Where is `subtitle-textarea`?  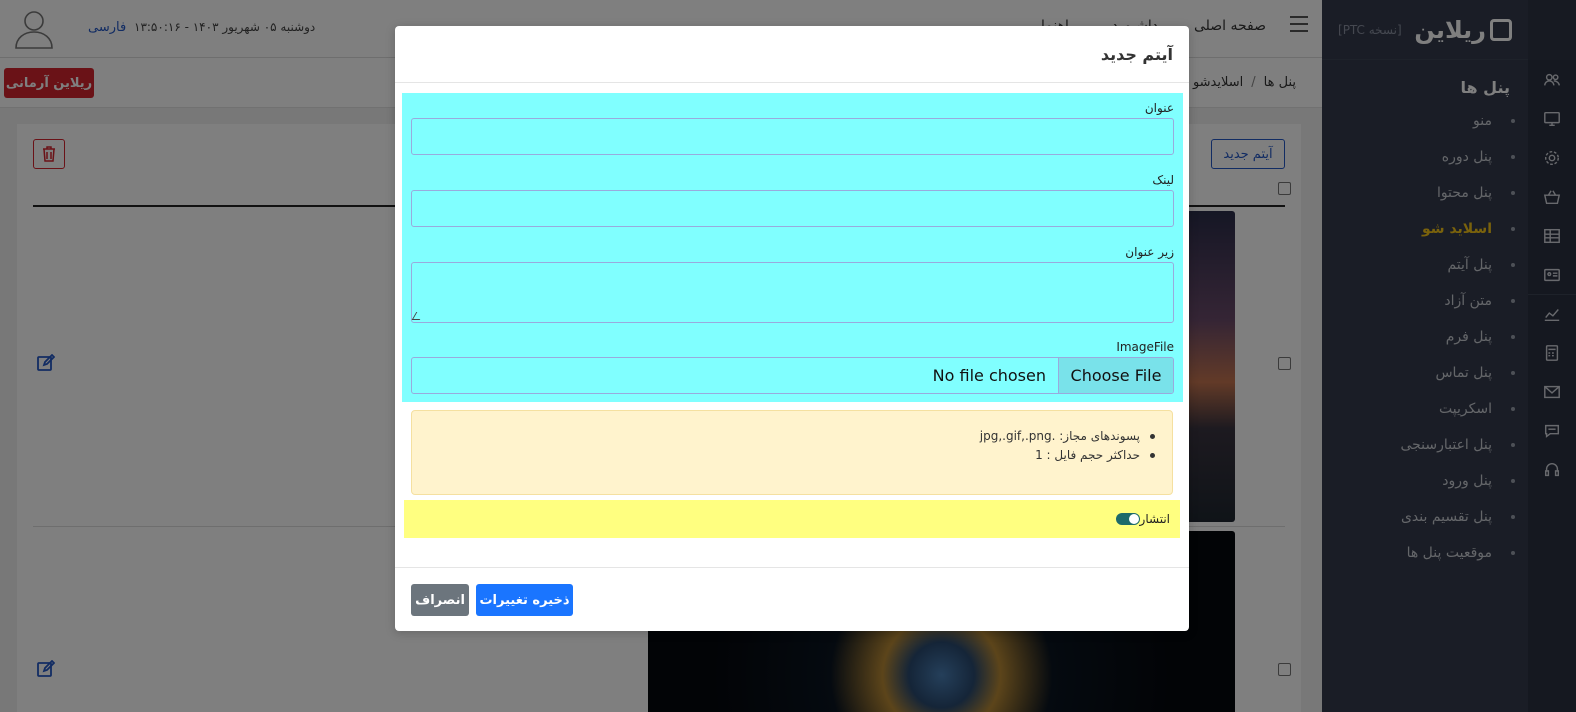
subtitle-textarea is located at coordinates (792, 292).